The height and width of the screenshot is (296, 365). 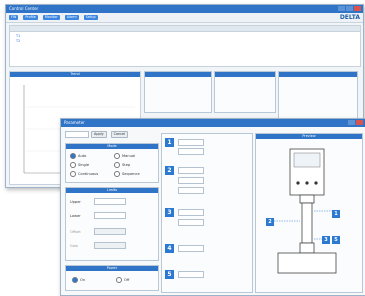 I want to click on power-header: Power, so click(x=112, y=268).